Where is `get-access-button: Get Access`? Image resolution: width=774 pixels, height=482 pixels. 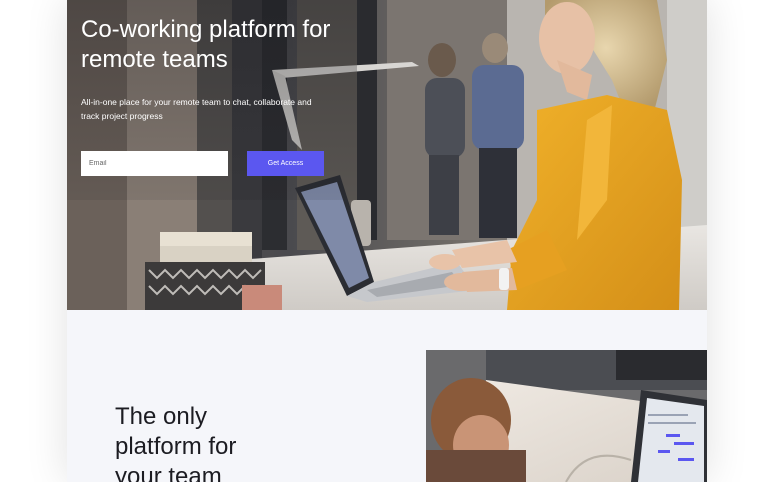
get-access-button: Get Access is located at coordinates (285, 163).